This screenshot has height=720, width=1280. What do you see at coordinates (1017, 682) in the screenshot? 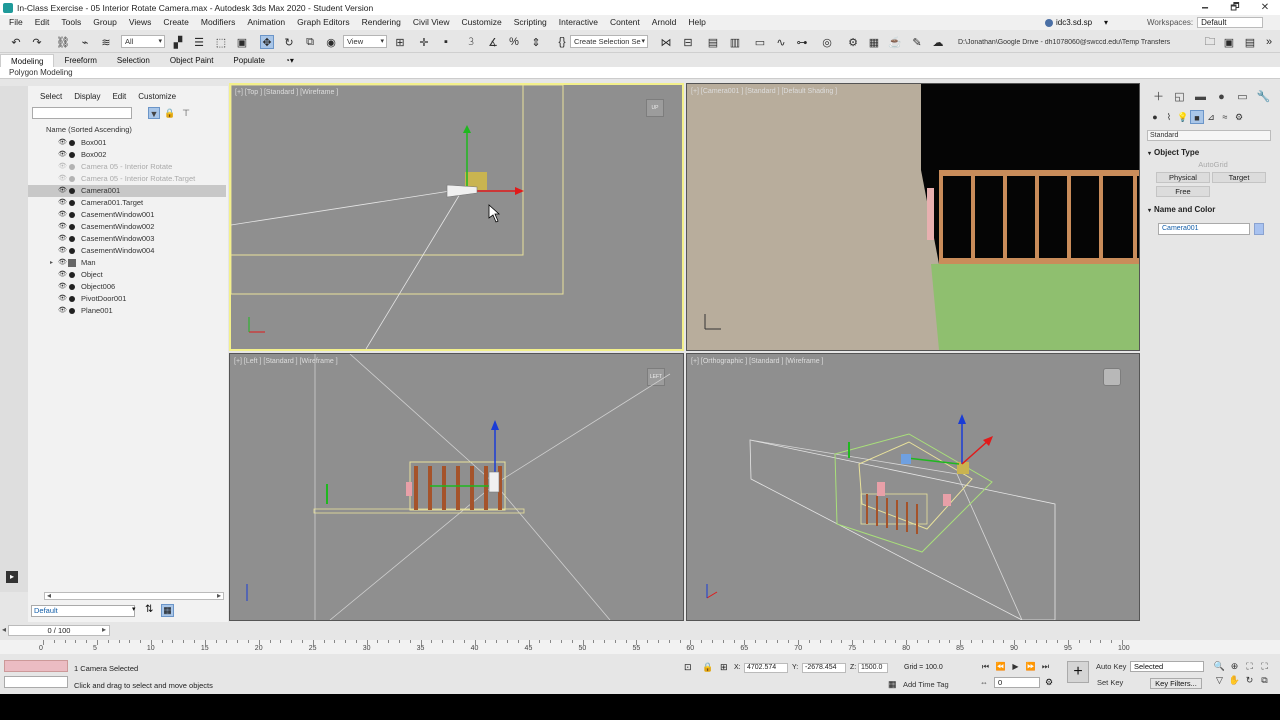
I see `current-frame-field: 0` at bounding box center [1017, 682].